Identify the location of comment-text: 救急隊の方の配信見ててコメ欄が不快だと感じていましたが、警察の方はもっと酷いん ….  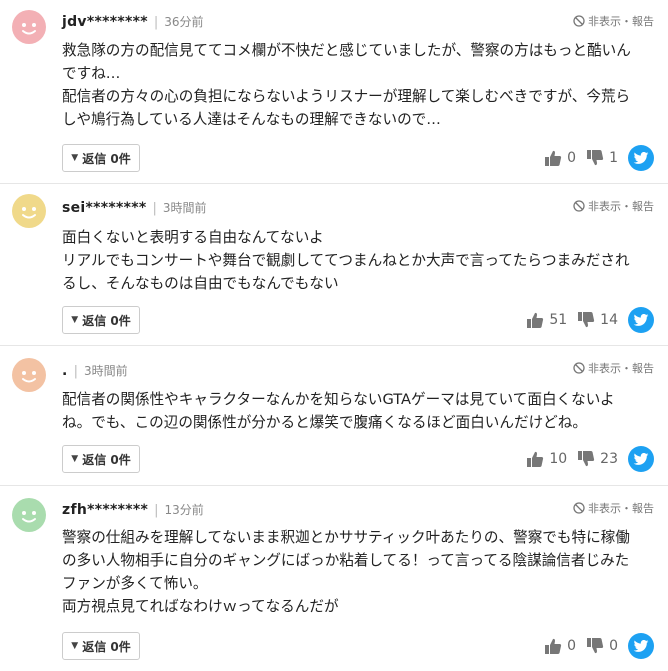
(346, 85).